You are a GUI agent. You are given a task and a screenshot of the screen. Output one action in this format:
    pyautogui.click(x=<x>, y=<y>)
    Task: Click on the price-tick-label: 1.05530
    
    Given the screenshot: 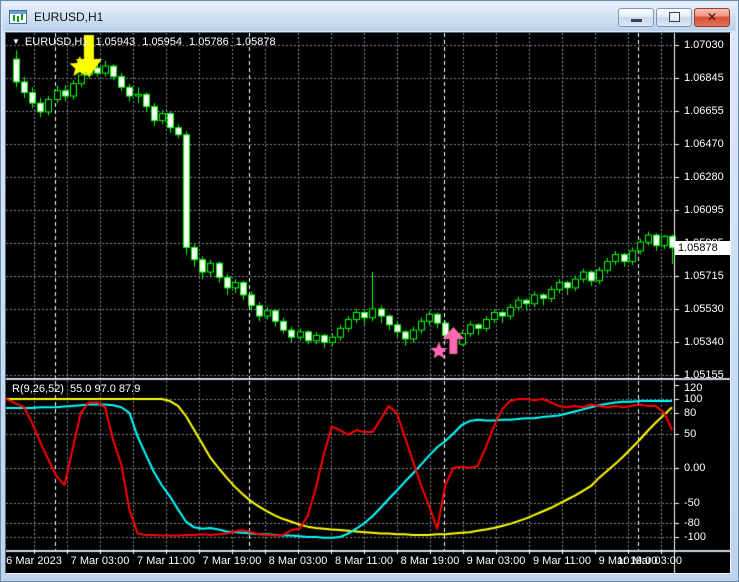 What is the action you would take?
    pyautogui.click(x=704, y=309)
    